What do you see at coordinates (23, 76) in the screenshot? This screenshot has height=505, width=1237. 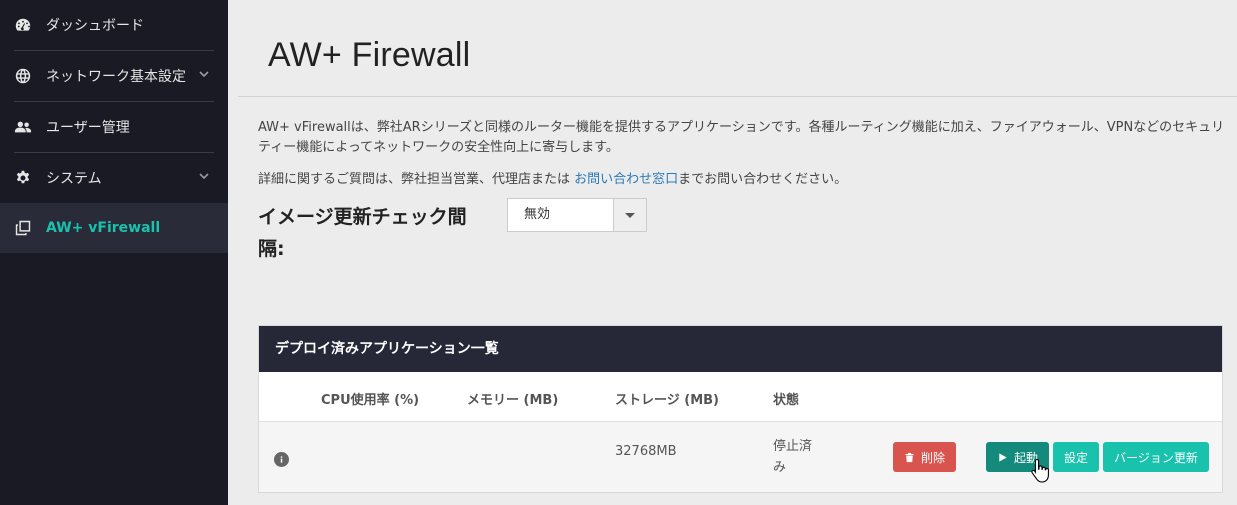 I see `globe-icon` at bounding box center [23, 76].